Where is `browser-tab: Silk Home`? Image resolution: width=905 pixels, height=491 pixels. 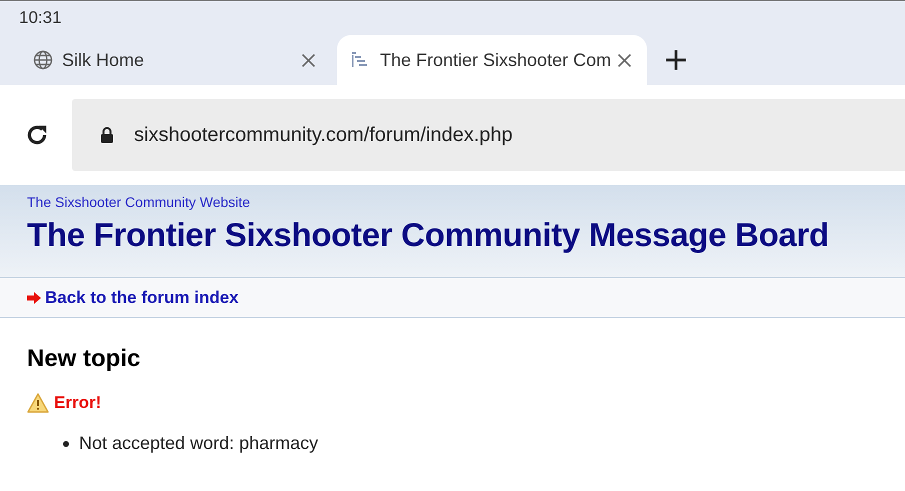 browser-tab: Silk Home is located at coordinates (175, 60).